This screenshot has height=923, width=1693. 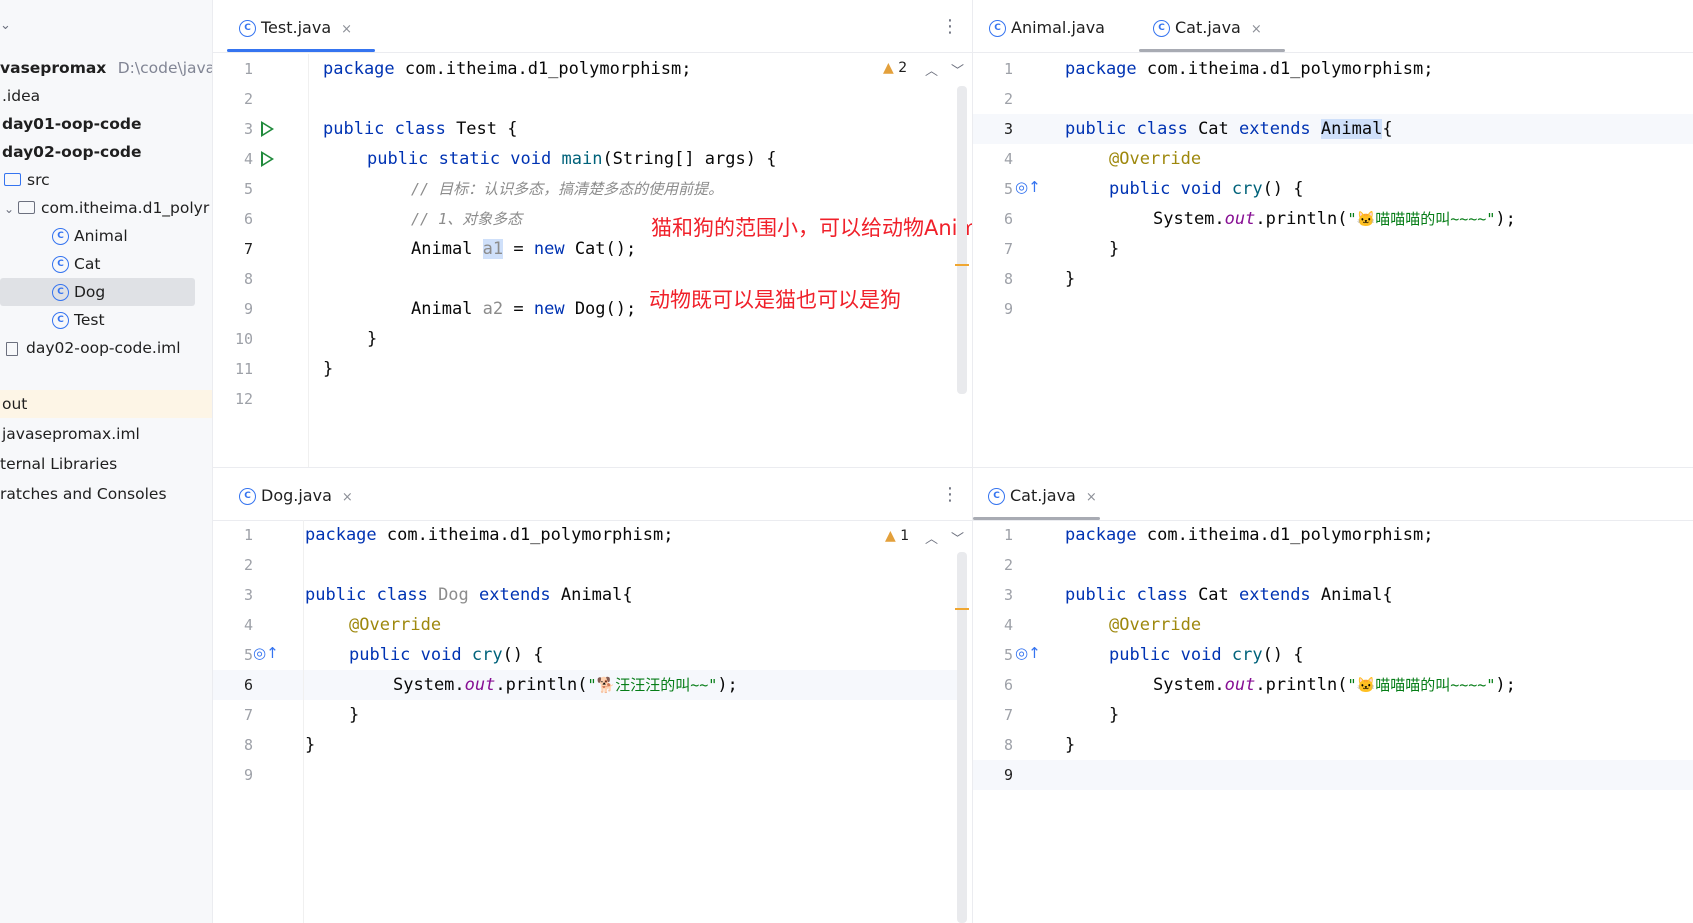 What do you see at coordinates (248, 625) in the screenshot?
I see `line-number: 4` at bounding box center [248, 625].